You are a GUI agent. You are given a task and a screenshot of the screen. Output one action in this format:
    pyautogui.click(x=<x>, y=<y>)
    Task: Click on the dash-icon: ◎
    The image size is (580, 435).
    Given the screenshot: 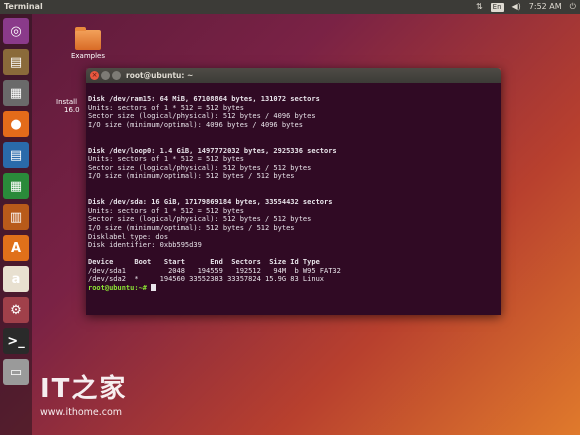 What is the action you would take?
    pyautogui.click(x=16, y=31)
    